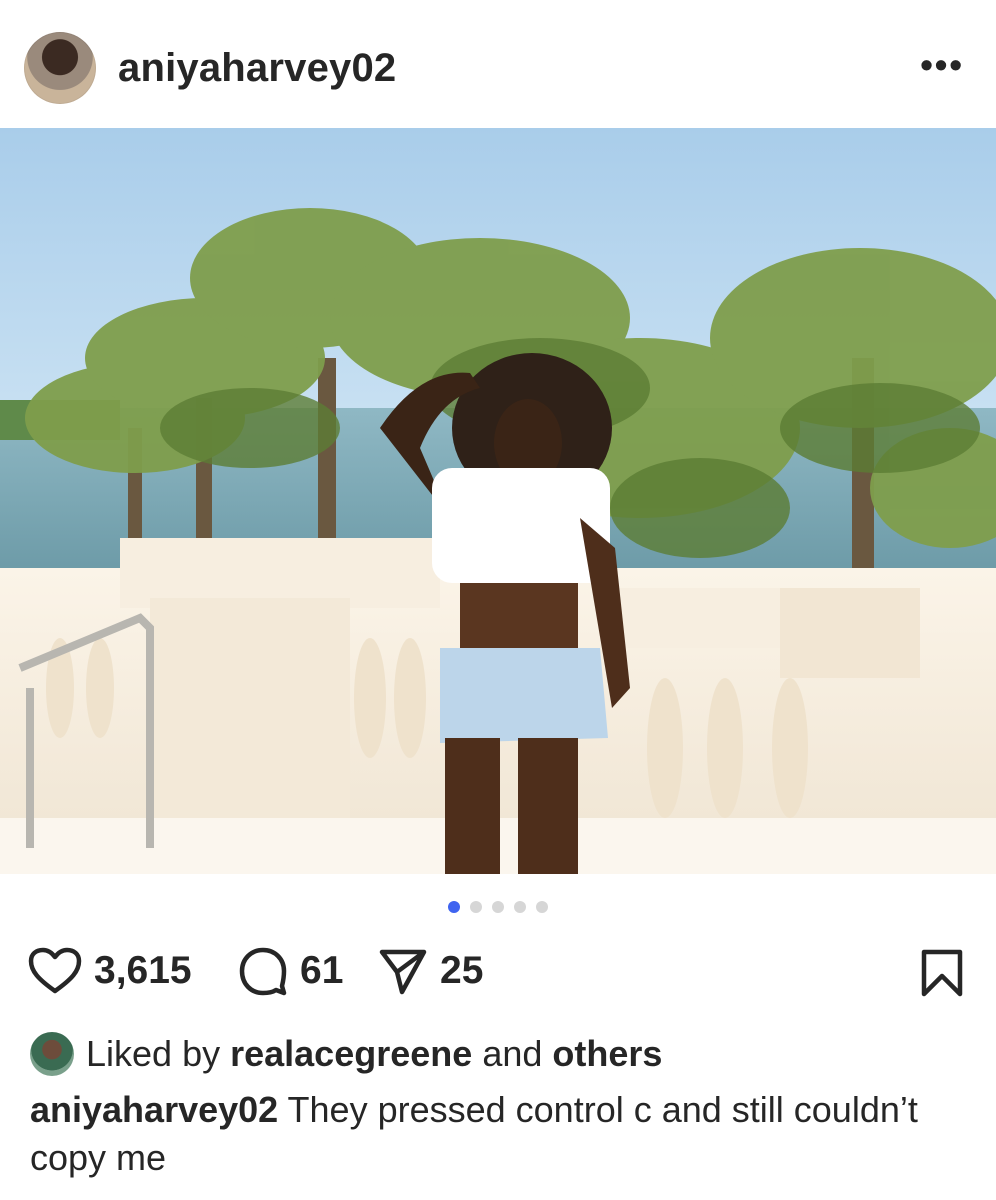 This screenshot has width=996, height=1200. Describe the element at coordinates (942, 65) in the screenshot. I see `more-options-icon: •••` at that location.